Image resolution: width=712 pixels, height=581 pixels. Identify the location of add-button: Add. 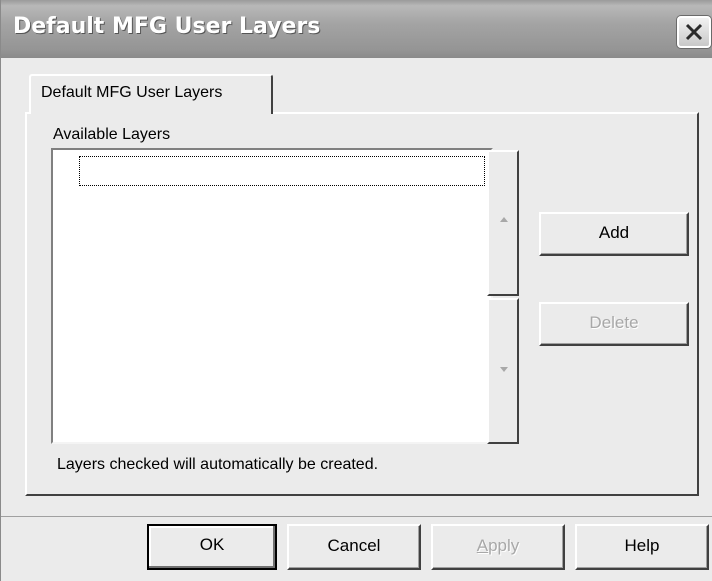
(614, 234).